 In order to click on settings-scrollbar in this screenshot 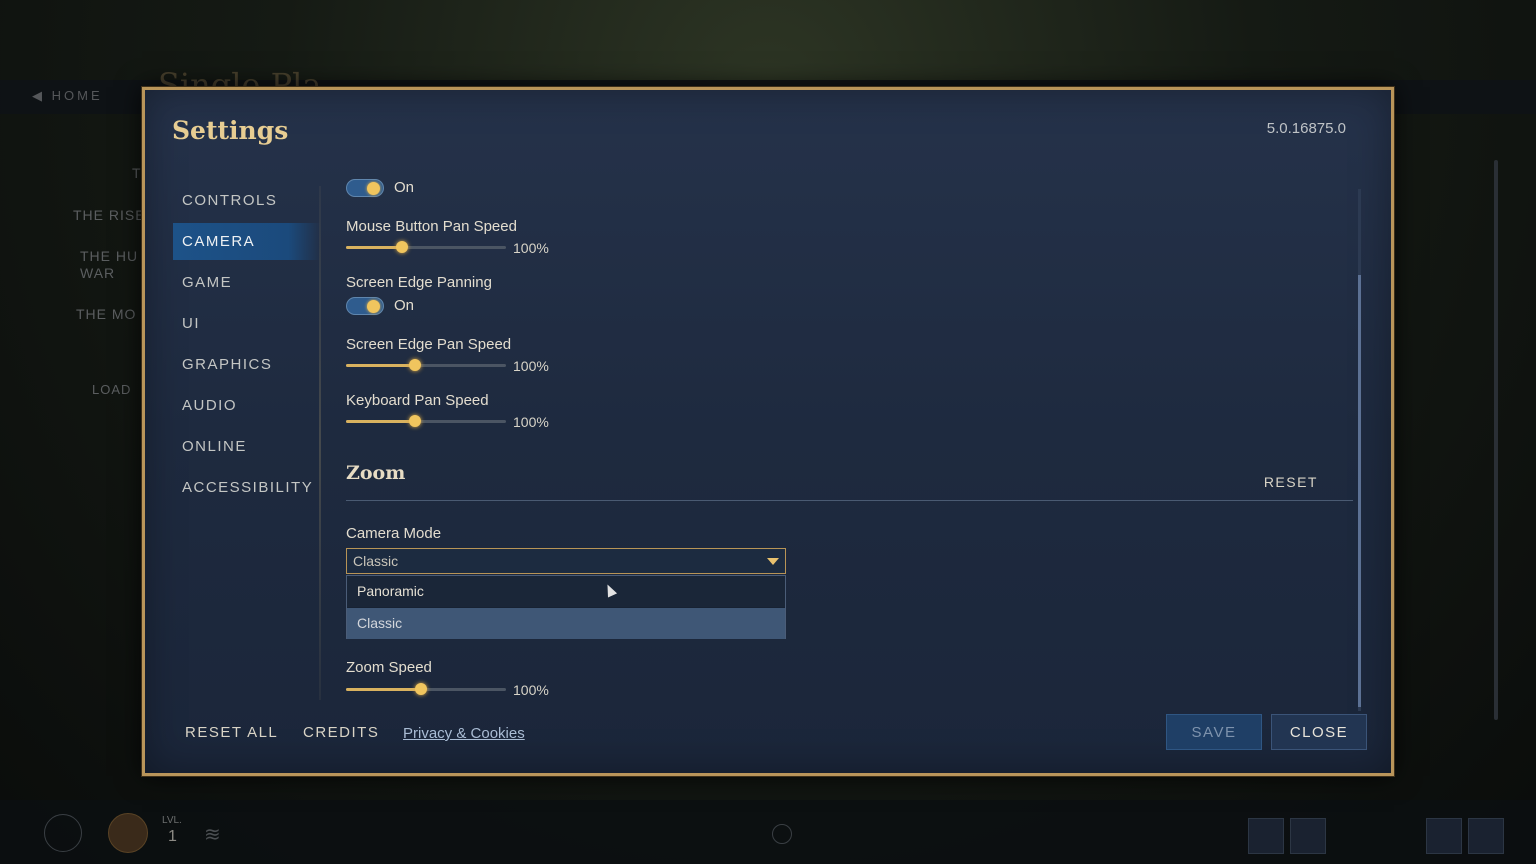, I will do `click(1359, 450)`.